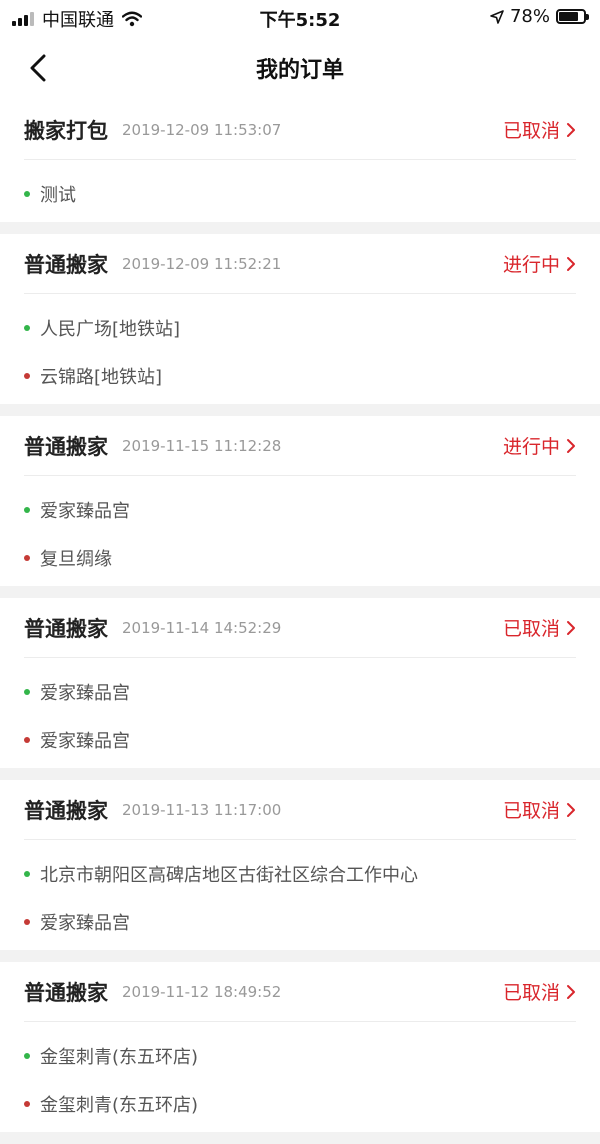  I want to click on start-address-row: 北京市朝阳区高碑店地区古街社区综合工作中心, so click(300, 874).